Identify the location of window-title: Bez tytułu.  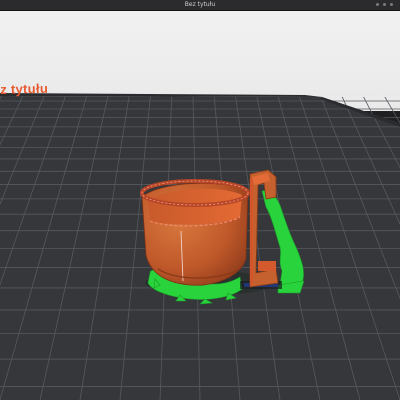
(200, 4).